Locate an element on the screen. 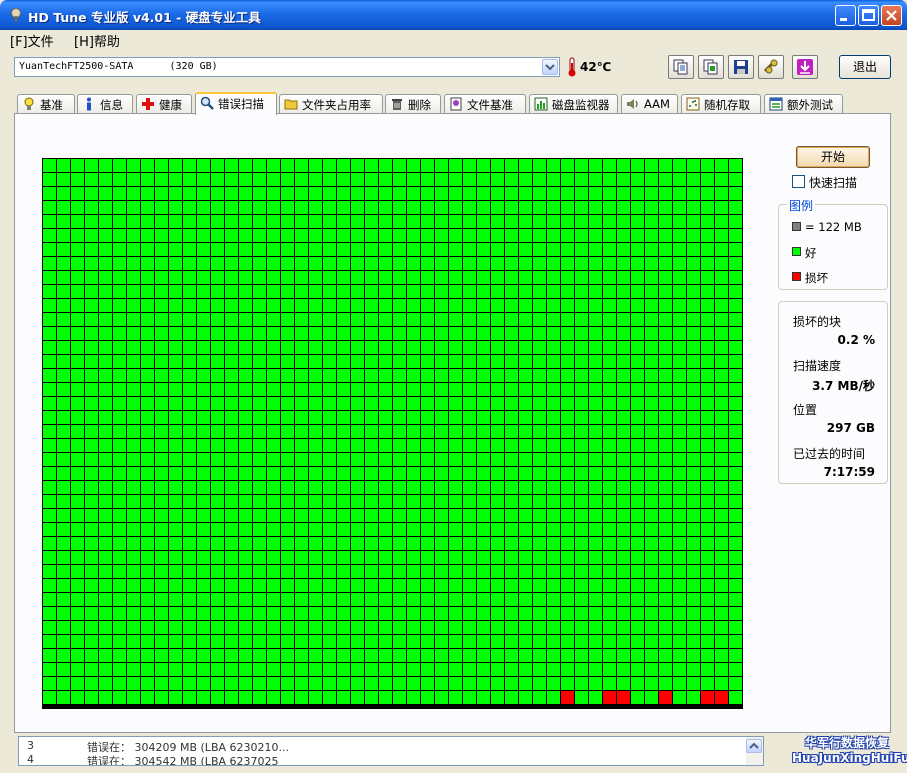 Image resolution: width=907 pixels, height=773 pixels. chevron-down-icon is located at coordinates (550, 67).